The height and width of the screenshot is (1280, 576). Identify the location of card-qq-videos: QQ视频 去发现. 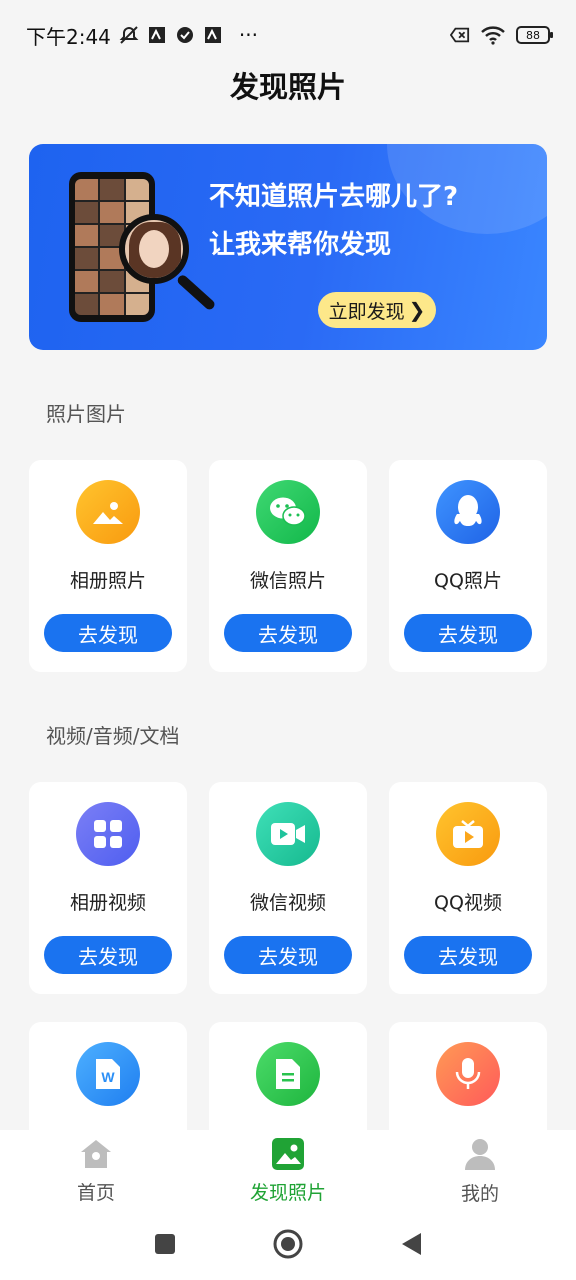
(468, 888).